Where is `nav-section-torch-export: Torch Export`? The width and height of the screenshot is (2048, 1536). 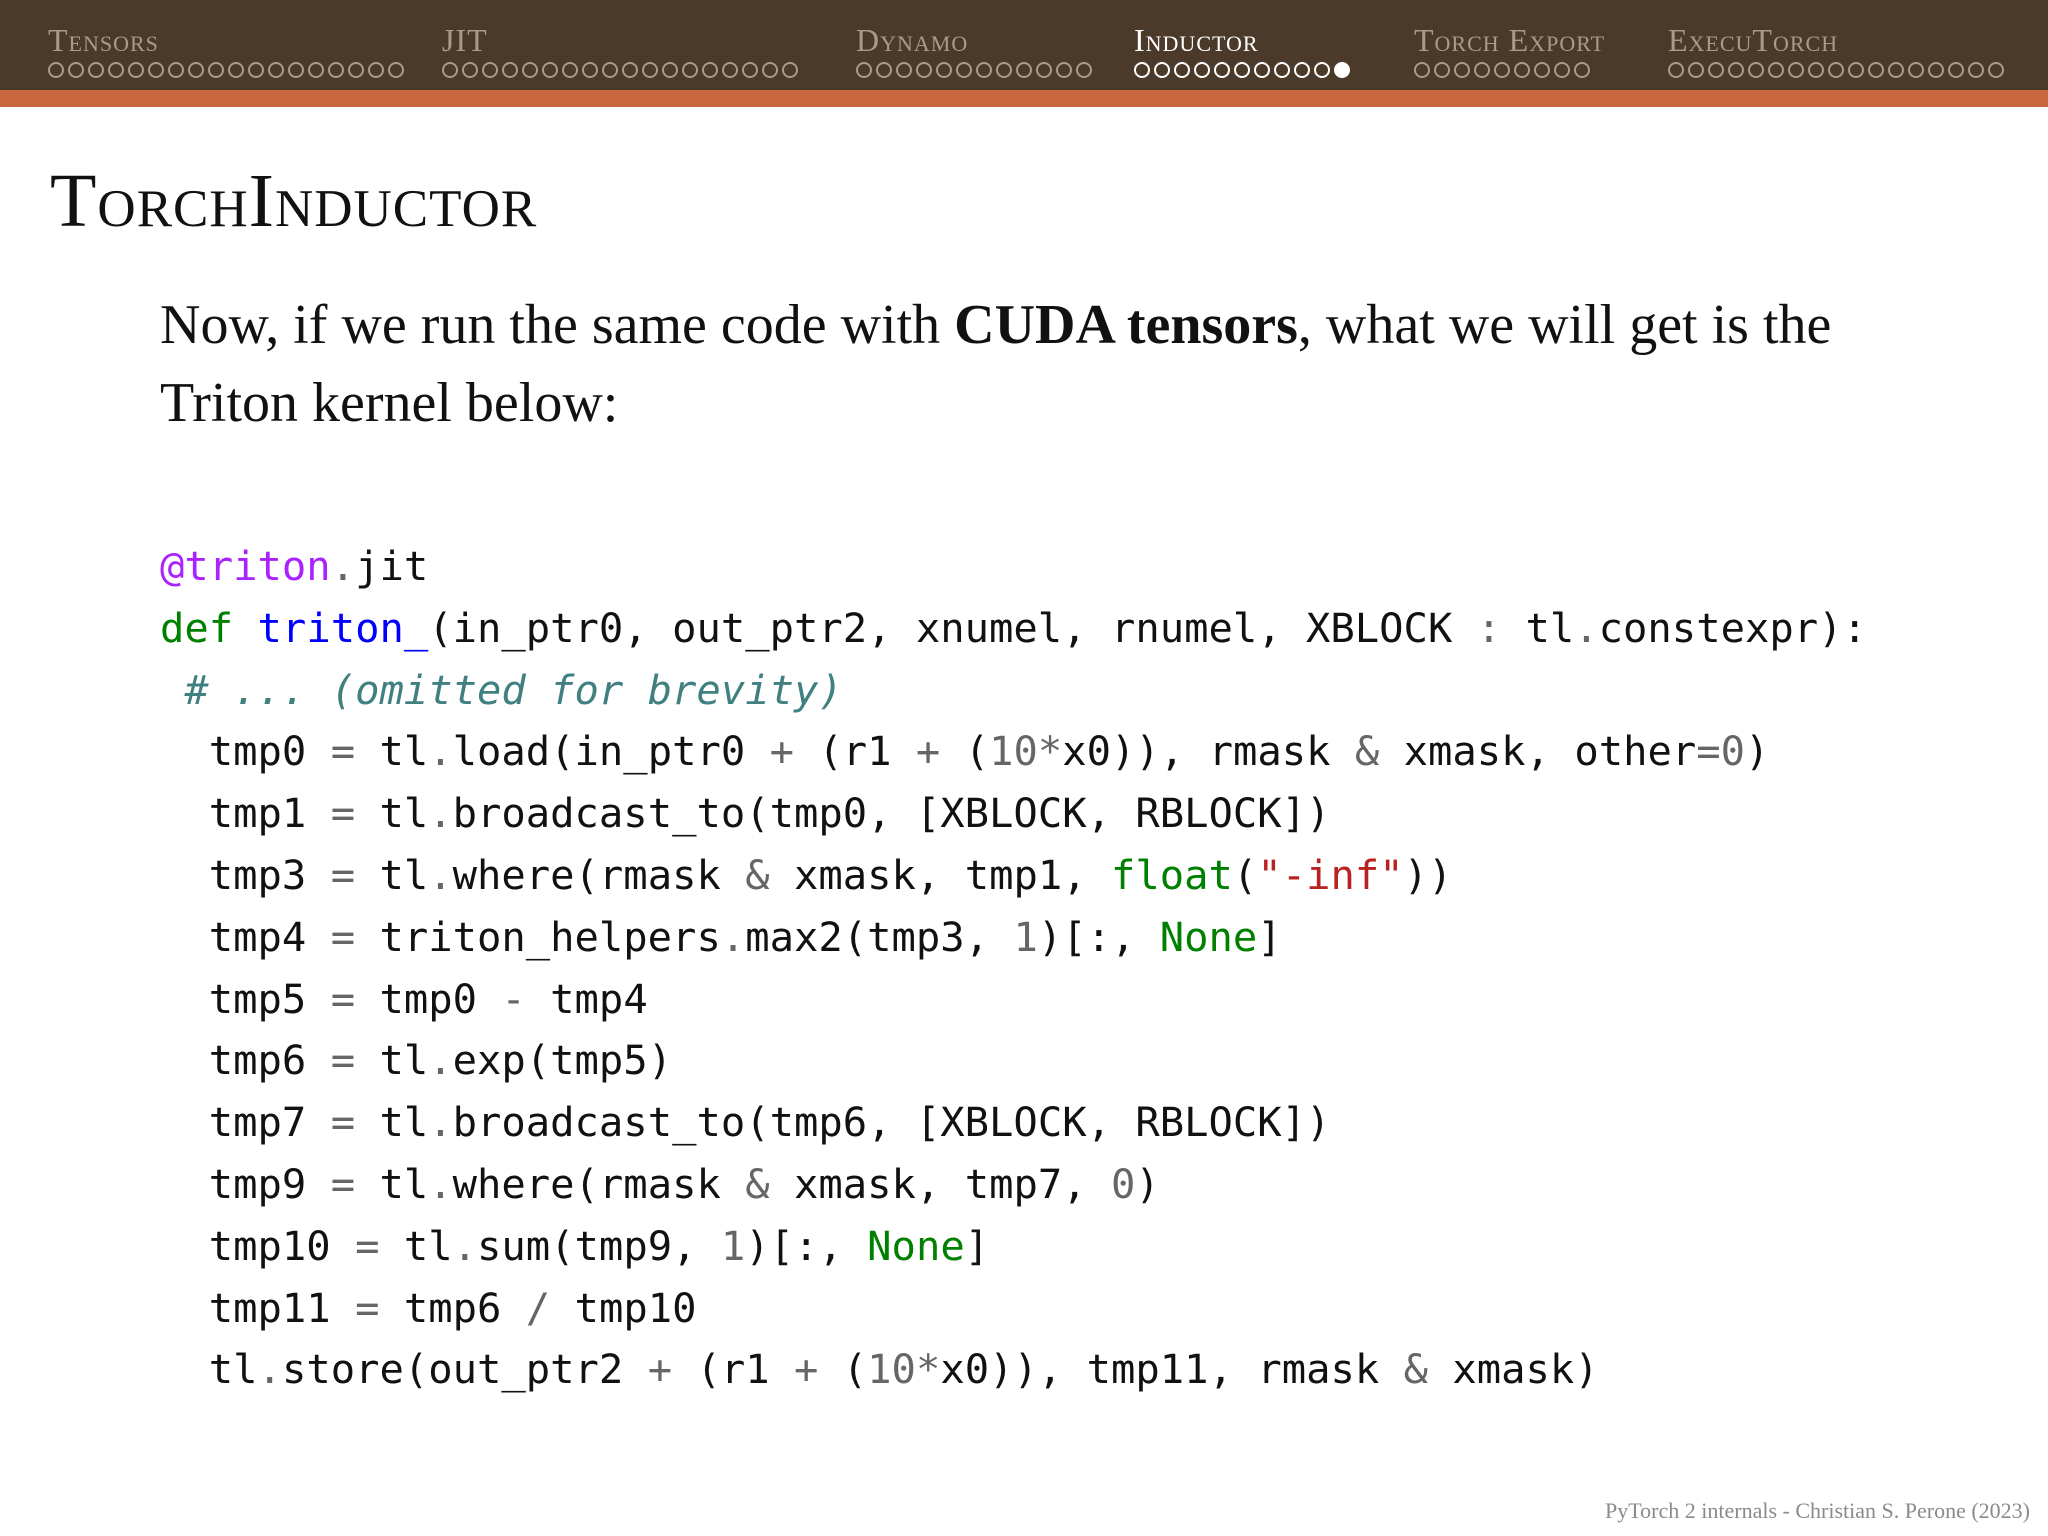
nav-section-torch-export: Torch Export is located at coordinates (1534, 45).